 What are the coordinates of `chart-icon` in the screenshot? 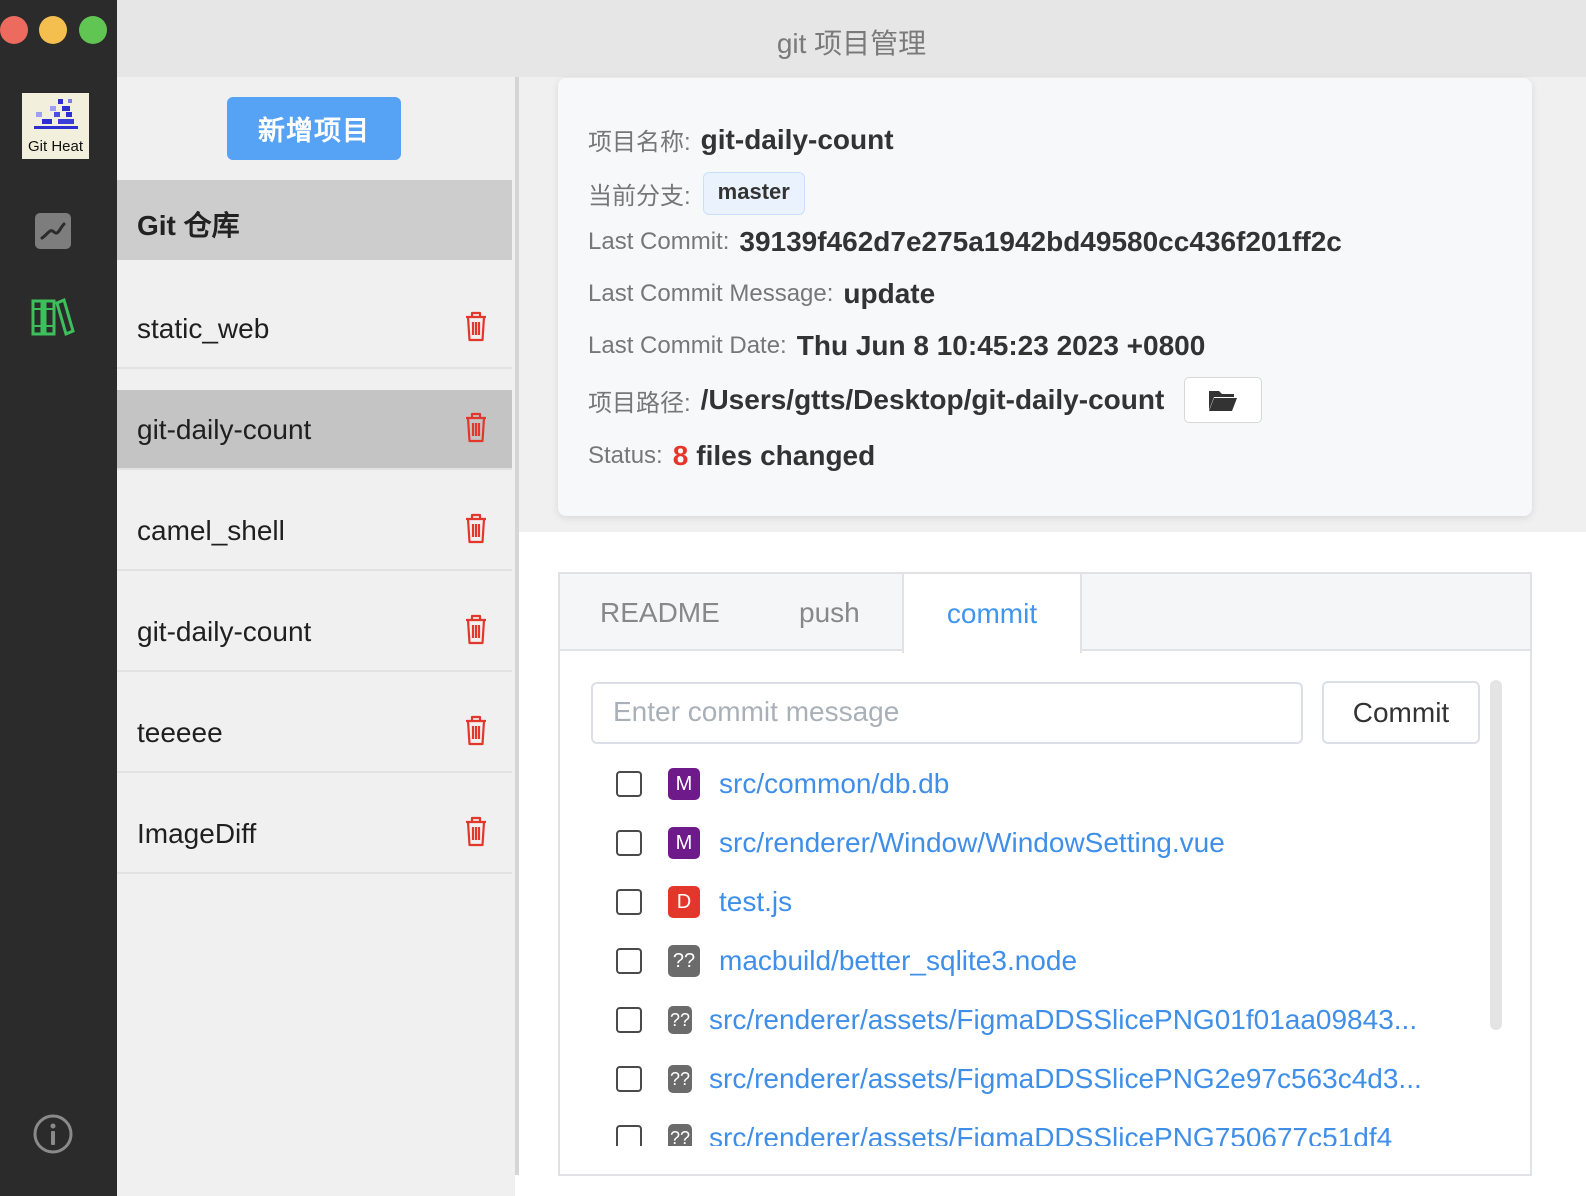 It's located at (53, 231).